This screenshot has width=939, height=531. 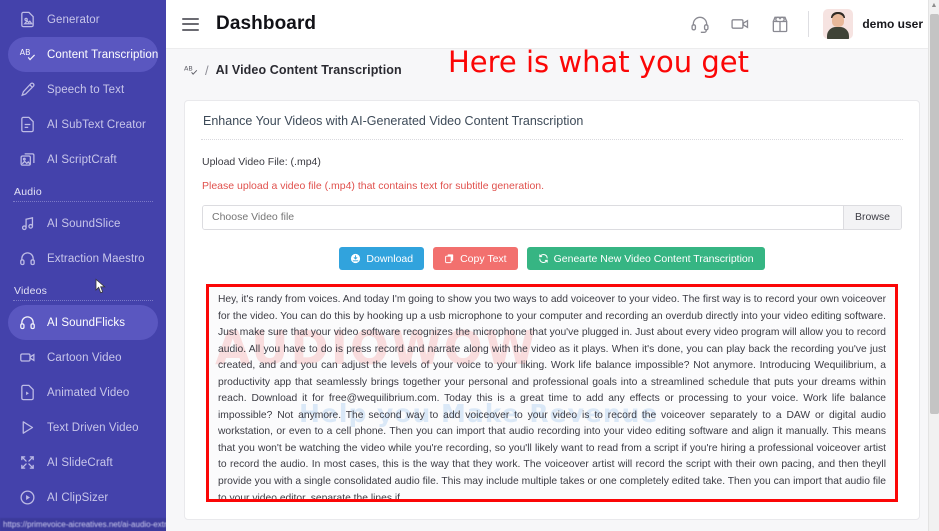 I want to click on sidebar-section-audio: Audio, so click(x=28, y=192).